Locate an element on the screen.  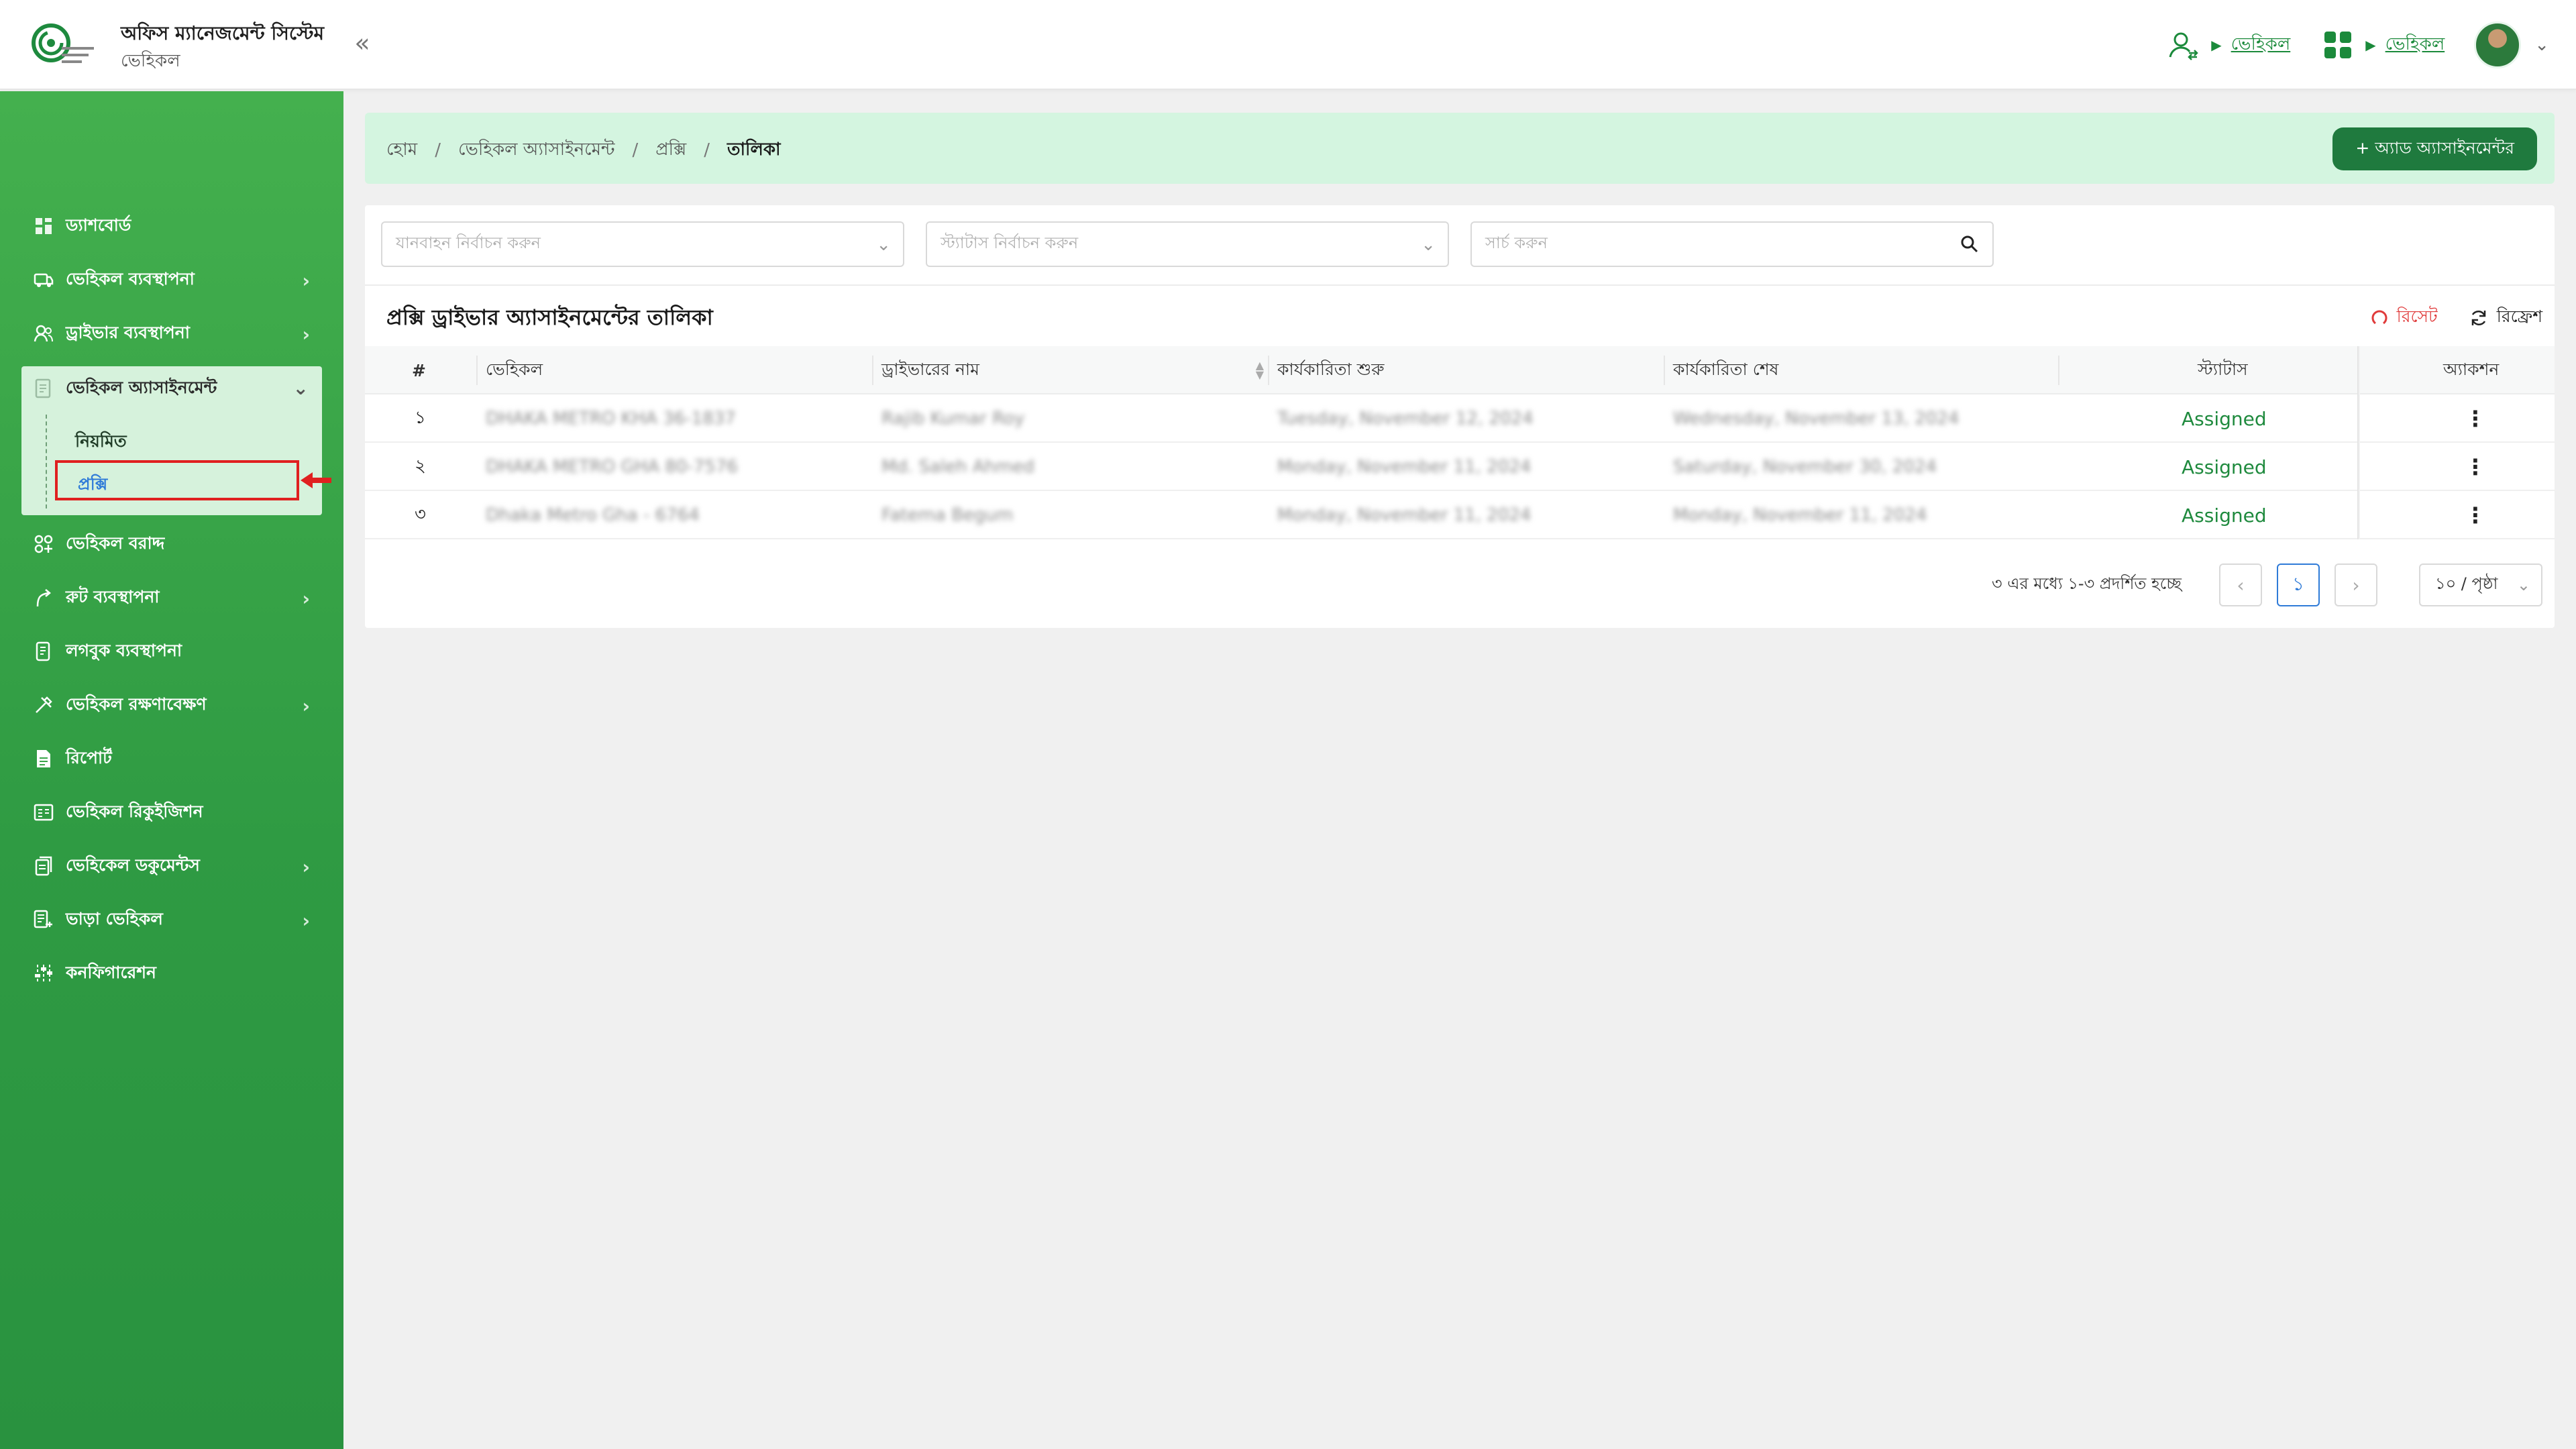
sidebar-item-driver-management: ড্রাইভার ব্যবস্থাপনা › is located at coordinates (171, 333).